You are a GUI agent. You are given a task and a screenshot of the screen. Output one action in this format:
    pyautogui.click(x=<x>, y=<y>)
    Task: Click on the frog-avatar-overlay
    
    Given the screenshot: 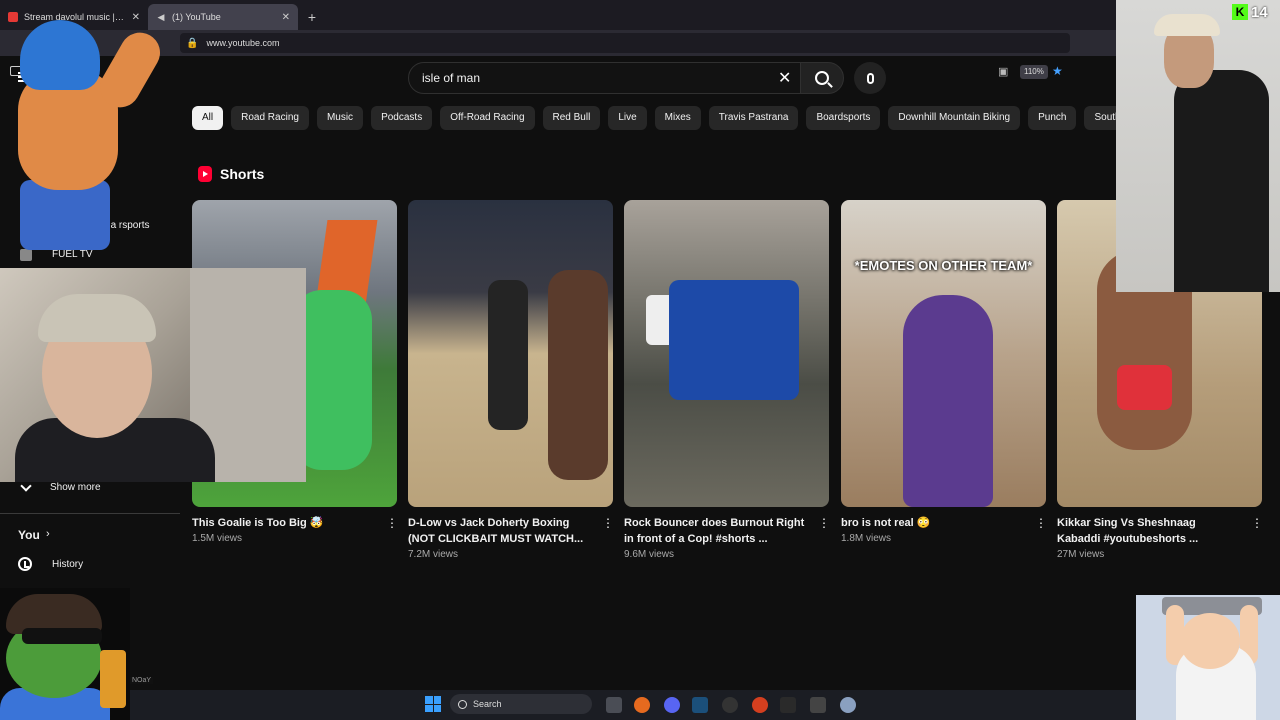 What is the action you would take?
    pyautogui.click(x=65, y=654)
    